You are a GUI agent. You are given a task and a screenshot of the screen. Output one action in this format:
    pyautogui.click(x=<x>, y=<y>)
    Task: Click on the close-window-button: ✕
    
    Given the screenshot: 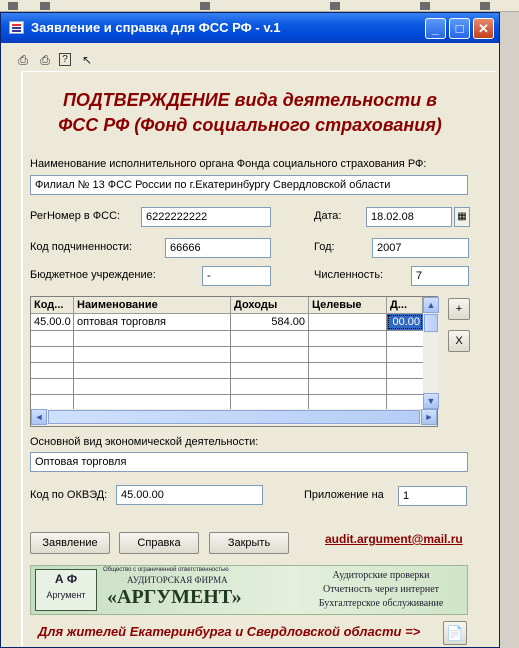 What is the action you would take?
    pyautogui.click(x=483, y=28)
    